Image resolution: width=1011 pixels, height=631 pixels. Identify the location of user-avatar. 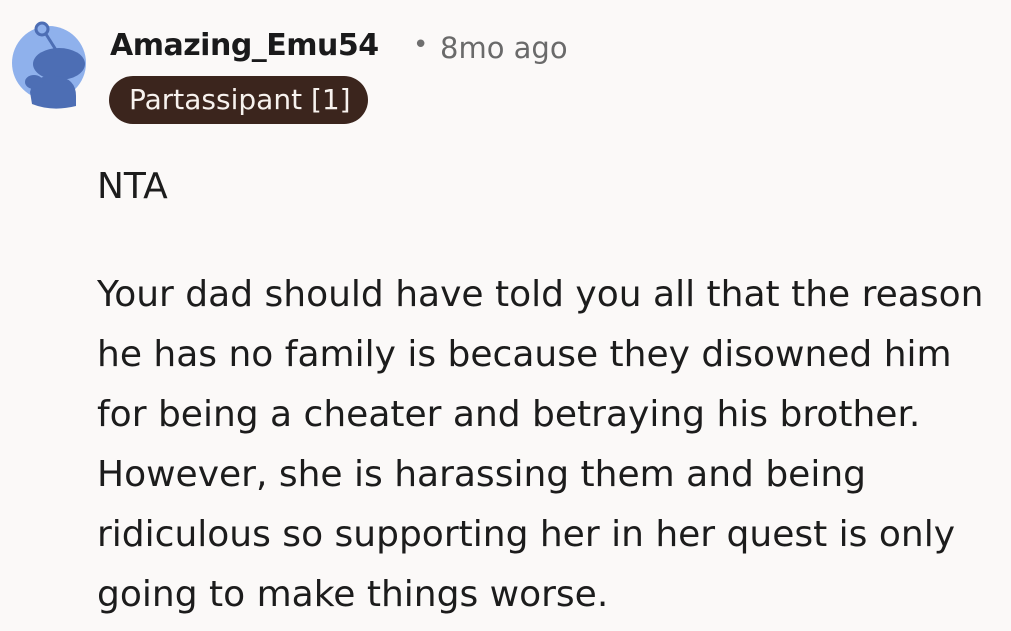
(49, 63).